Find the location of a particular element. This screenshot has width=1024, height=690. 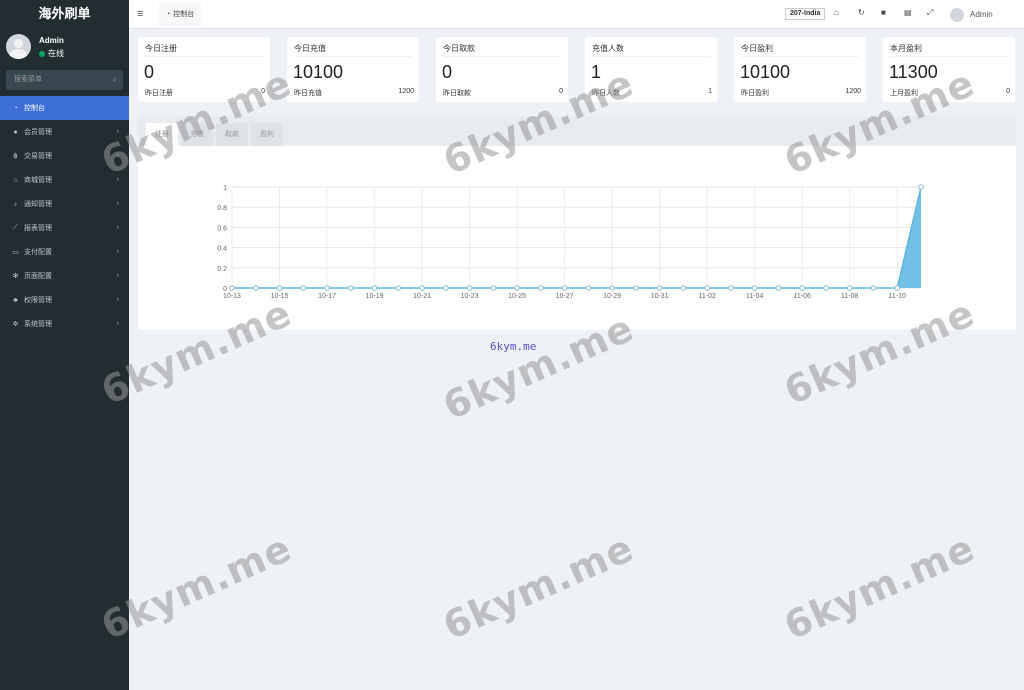

user-status-label: 在线 is located at coordinates (56, 53).